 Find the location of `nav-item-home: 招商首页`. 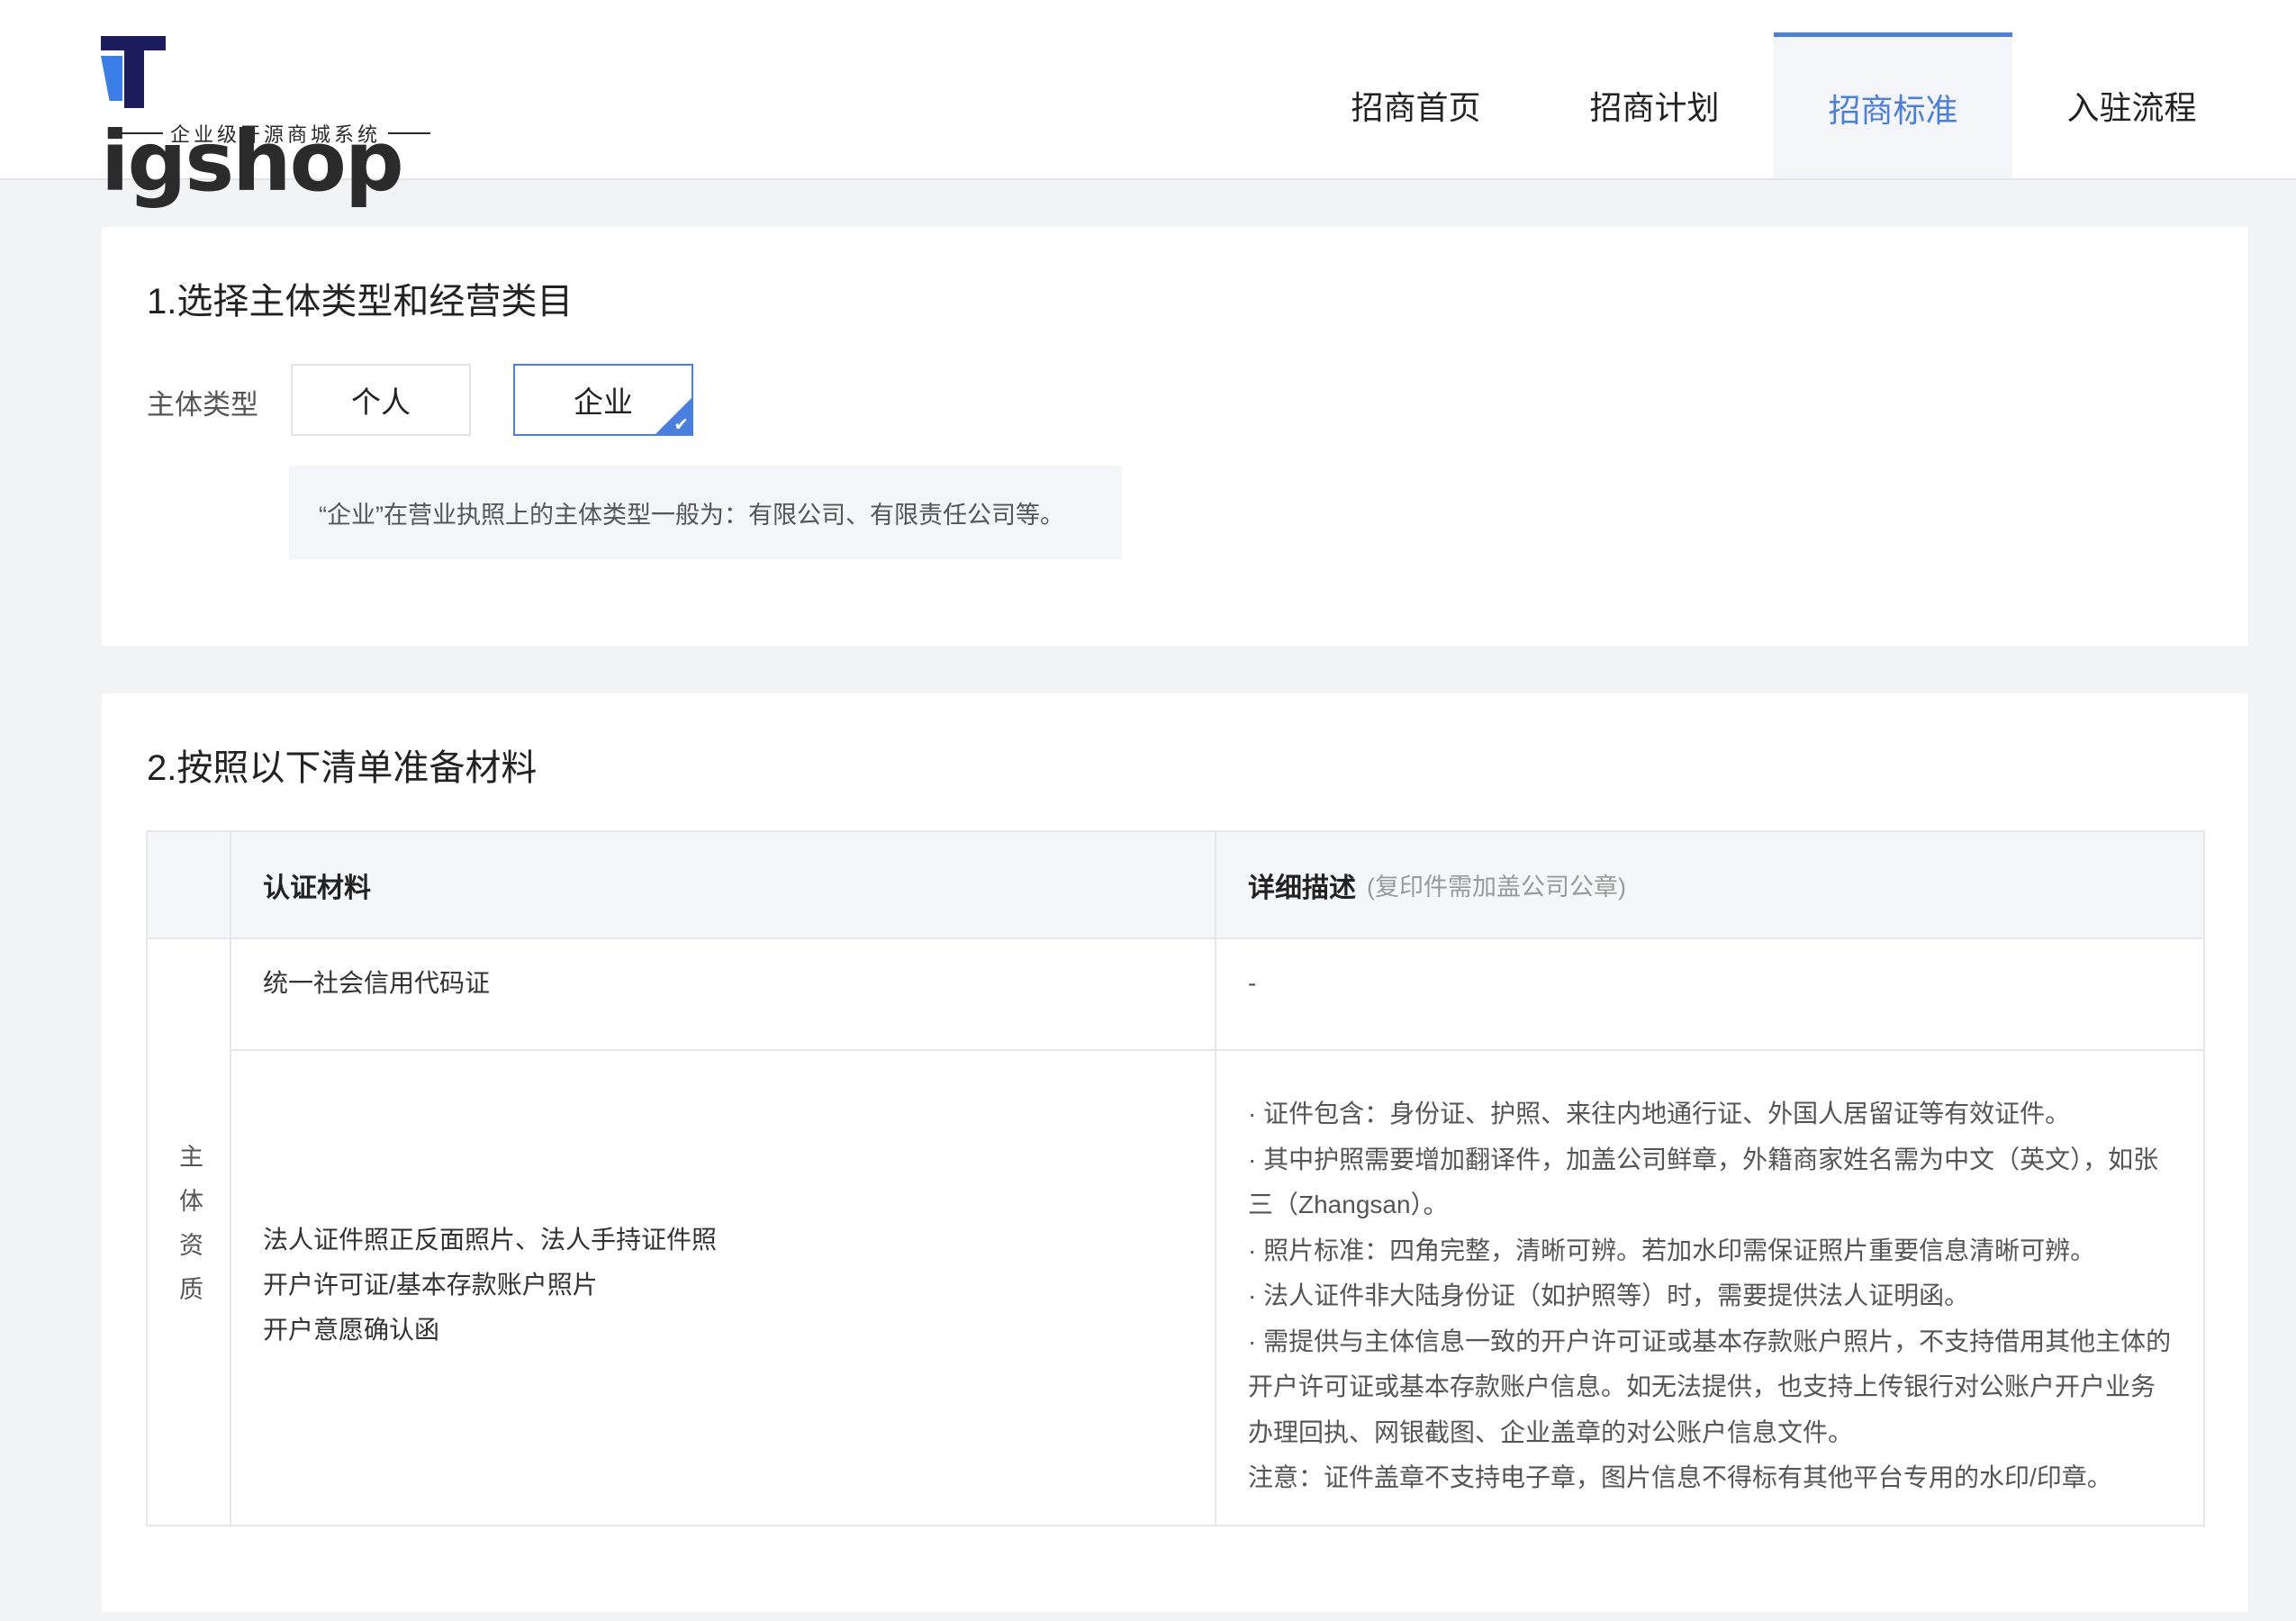

nav-item-home: 招商首页 is located at coordinates (1416, 105).